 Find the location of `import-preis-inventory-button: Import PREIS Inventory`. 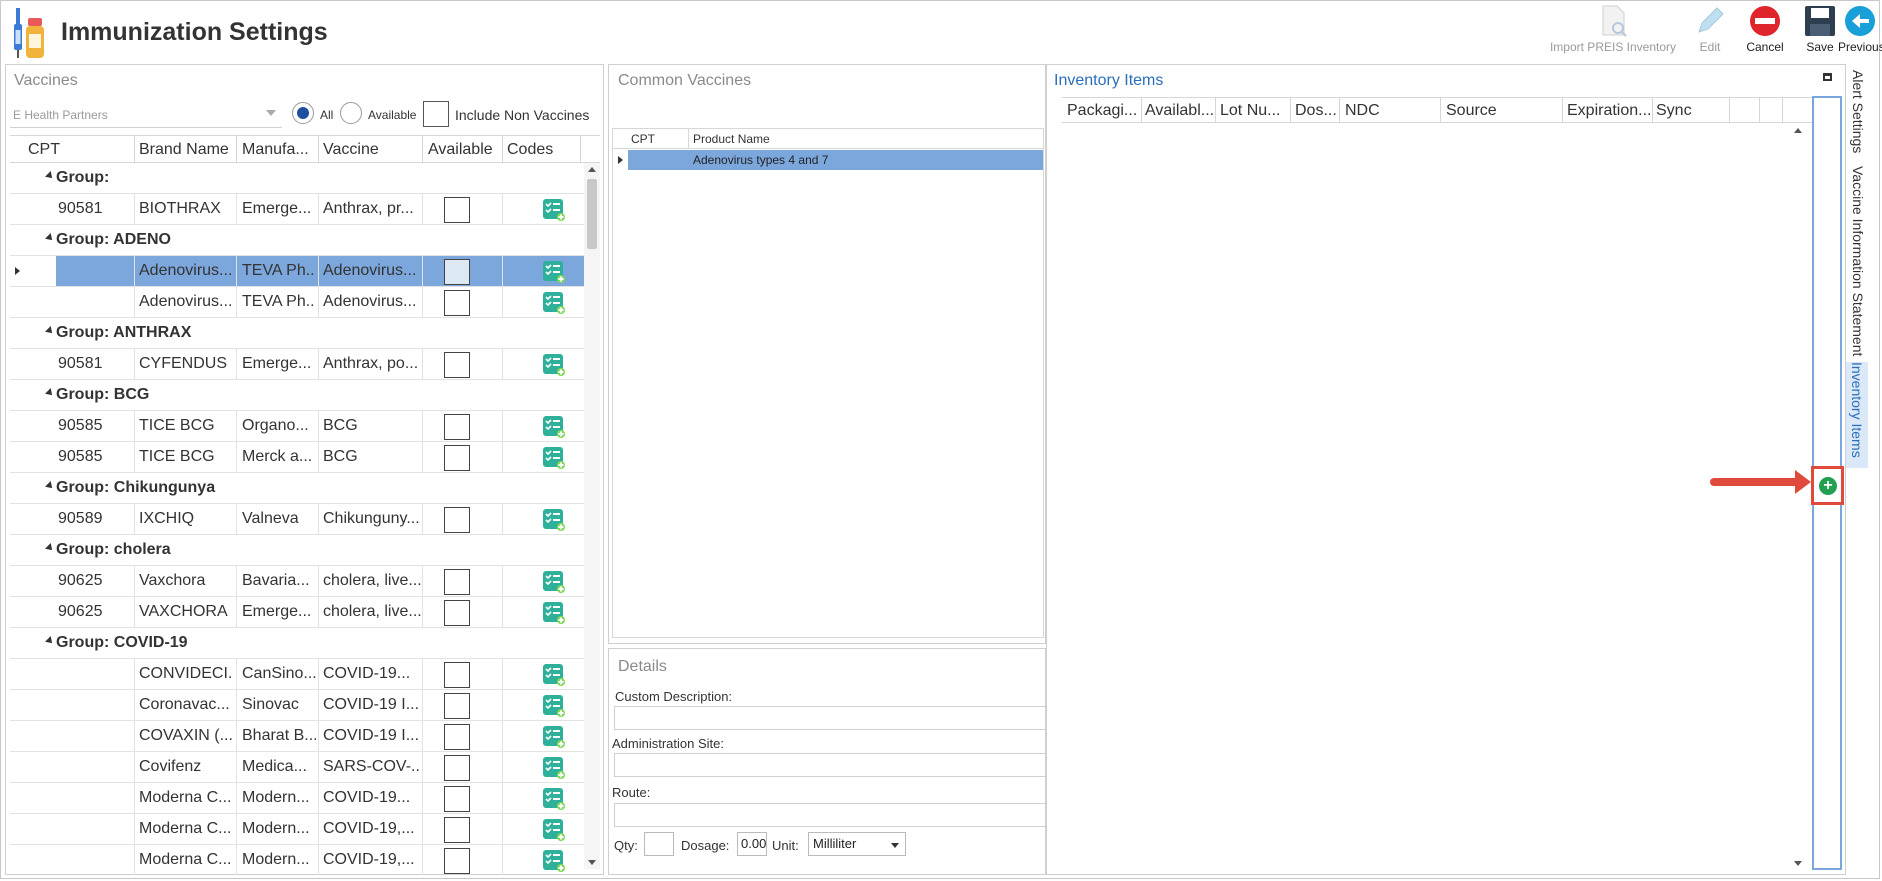

import-preis-inventory-button: Import PREIS Inventory is located at coordinates (1613, 29).